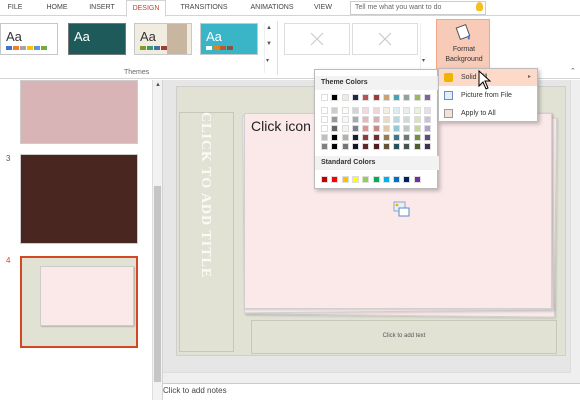  What do you see at coordinates (424, 48) in the screenshot?
I see `variants-scroll: ▾` at bounding box center [424, 48].